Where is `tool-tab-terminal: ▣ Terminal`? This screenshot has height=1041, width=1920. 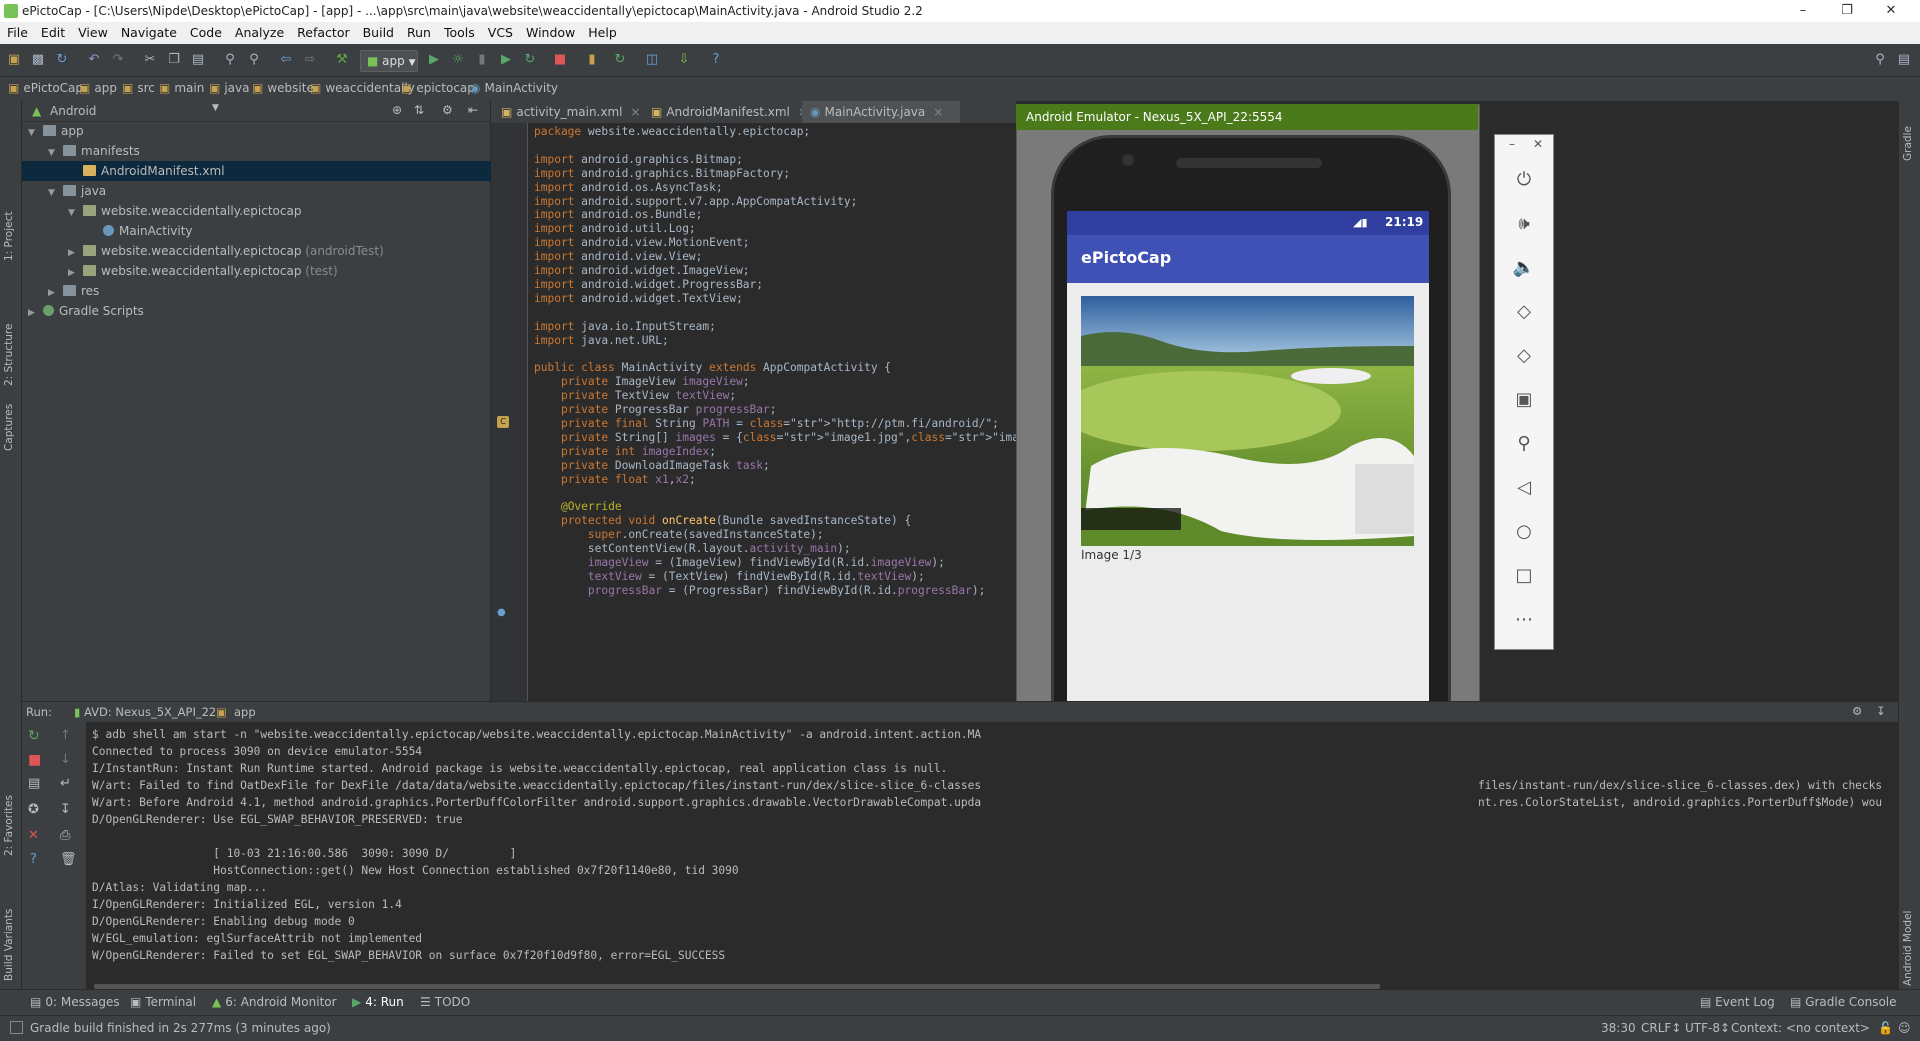
tool-tab-terminal: ▣ Terminal is located at coordinates (163, 1002).